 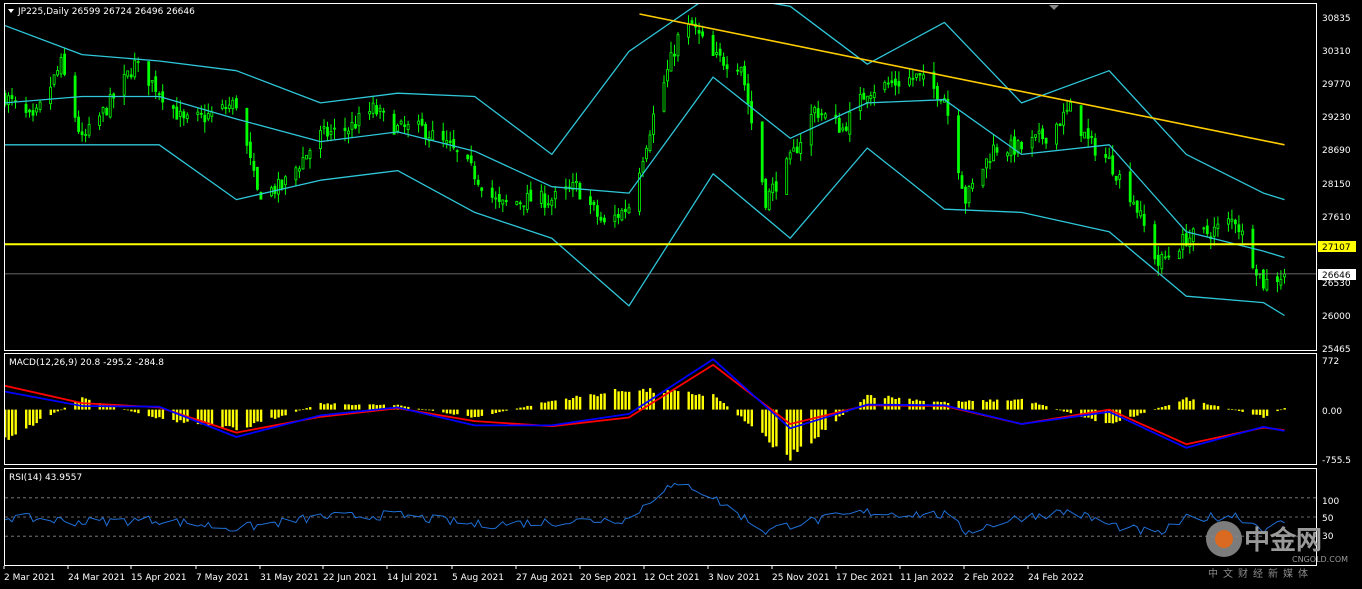 What do you see at coordinates (29, 578) in the screenshot?
I see `time-axis-label: 2 Mar 2021` at bounding box center [29, 578].